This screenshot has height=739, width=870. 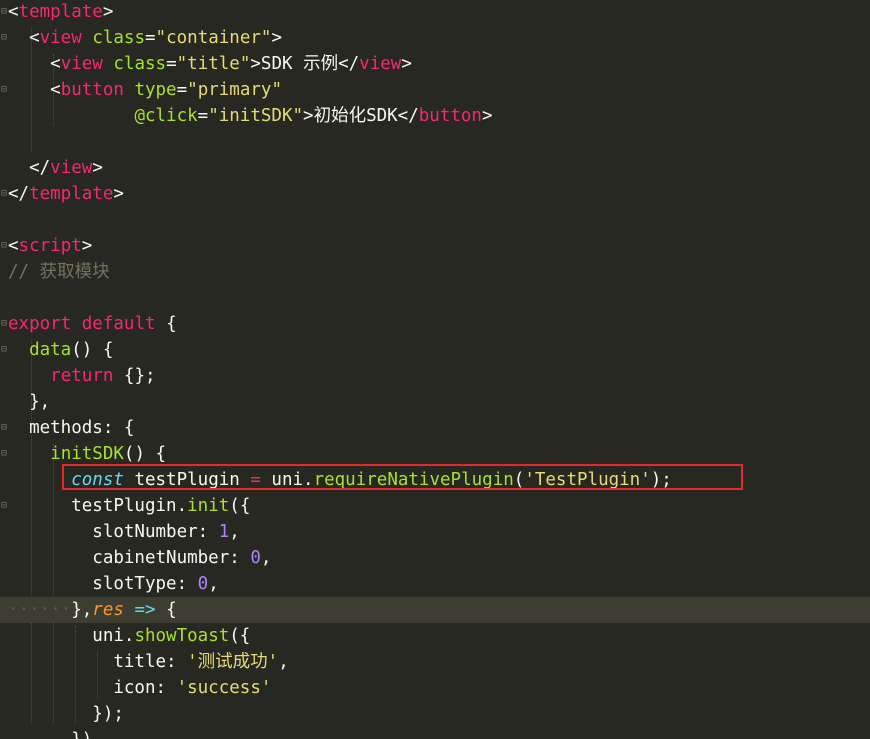 What do you see at coordinates (435, 506) in the screenshot?
I see `code-line: ⊟ testPlugin.init({` at bounding box center [435, 506].